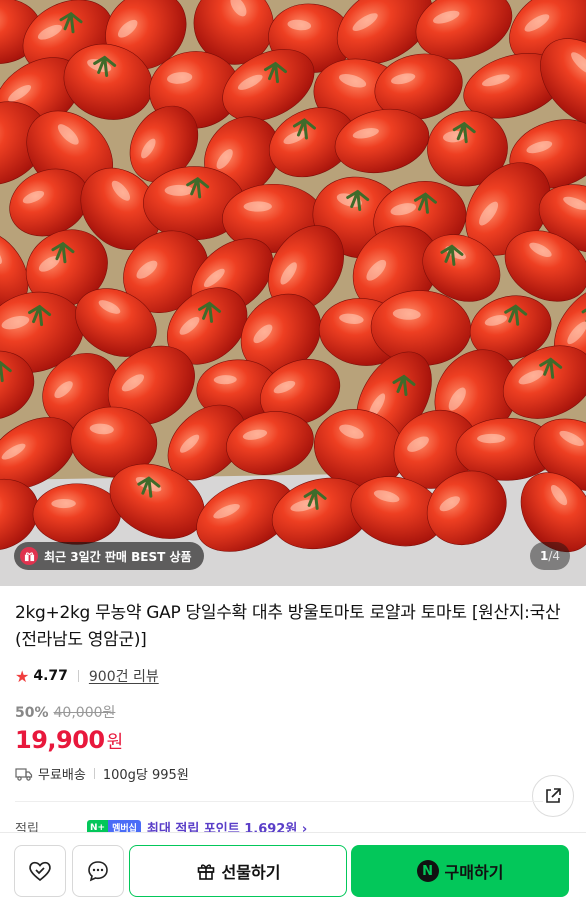  I want to click on pager-total: /4, so click(554, 556).